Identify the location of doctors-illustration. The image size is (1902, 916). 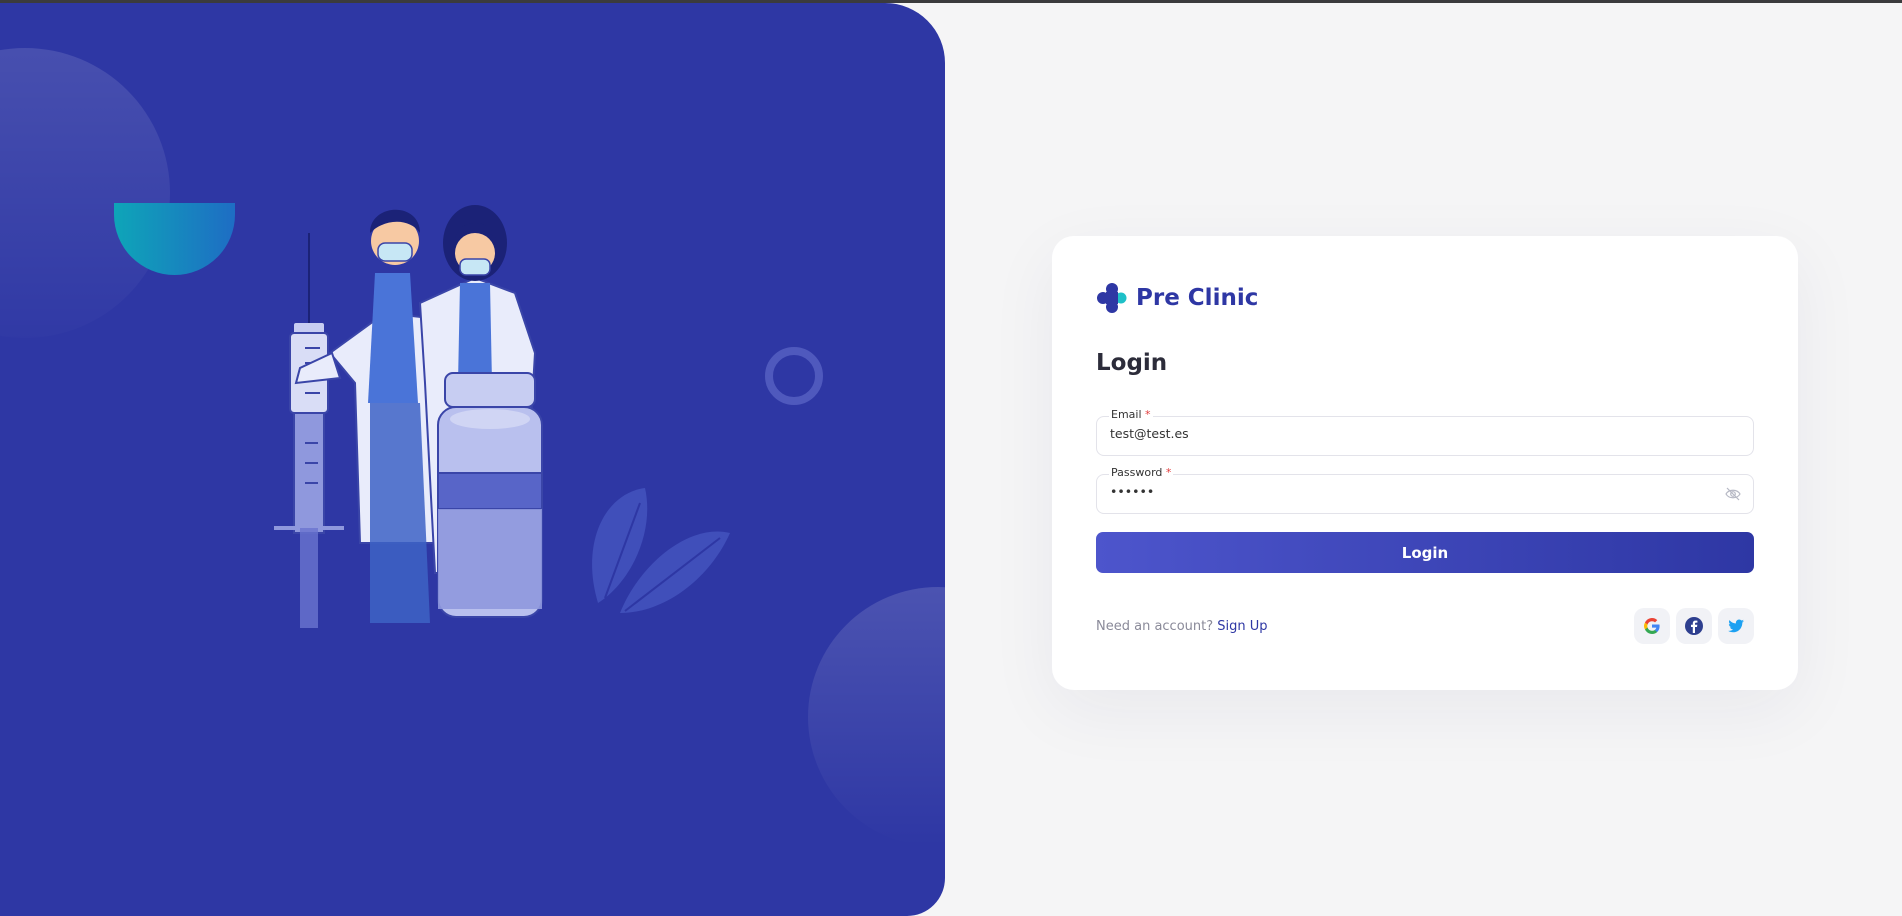
(502, 416).